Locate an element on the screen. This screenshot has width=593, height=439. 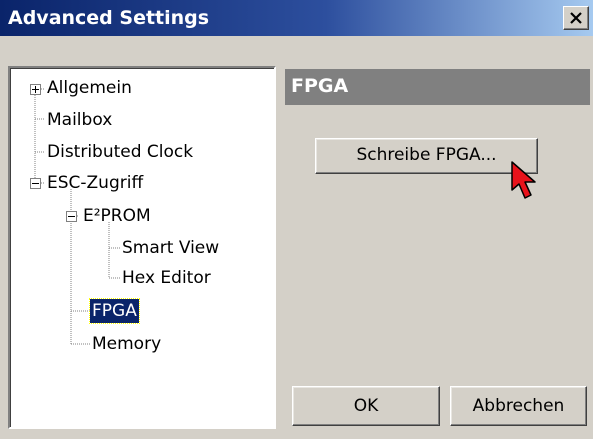
tree-item-eeprom: E²PROM is located at coordinates (117, 216).